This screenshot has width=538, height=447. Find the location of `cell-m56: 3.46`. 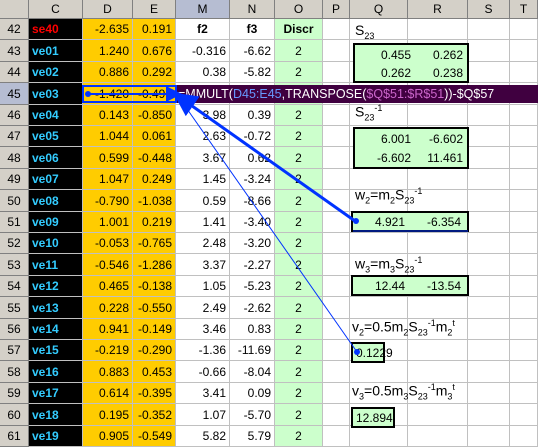

cell-m56: 3.46 is located at coordinates (203, 329).